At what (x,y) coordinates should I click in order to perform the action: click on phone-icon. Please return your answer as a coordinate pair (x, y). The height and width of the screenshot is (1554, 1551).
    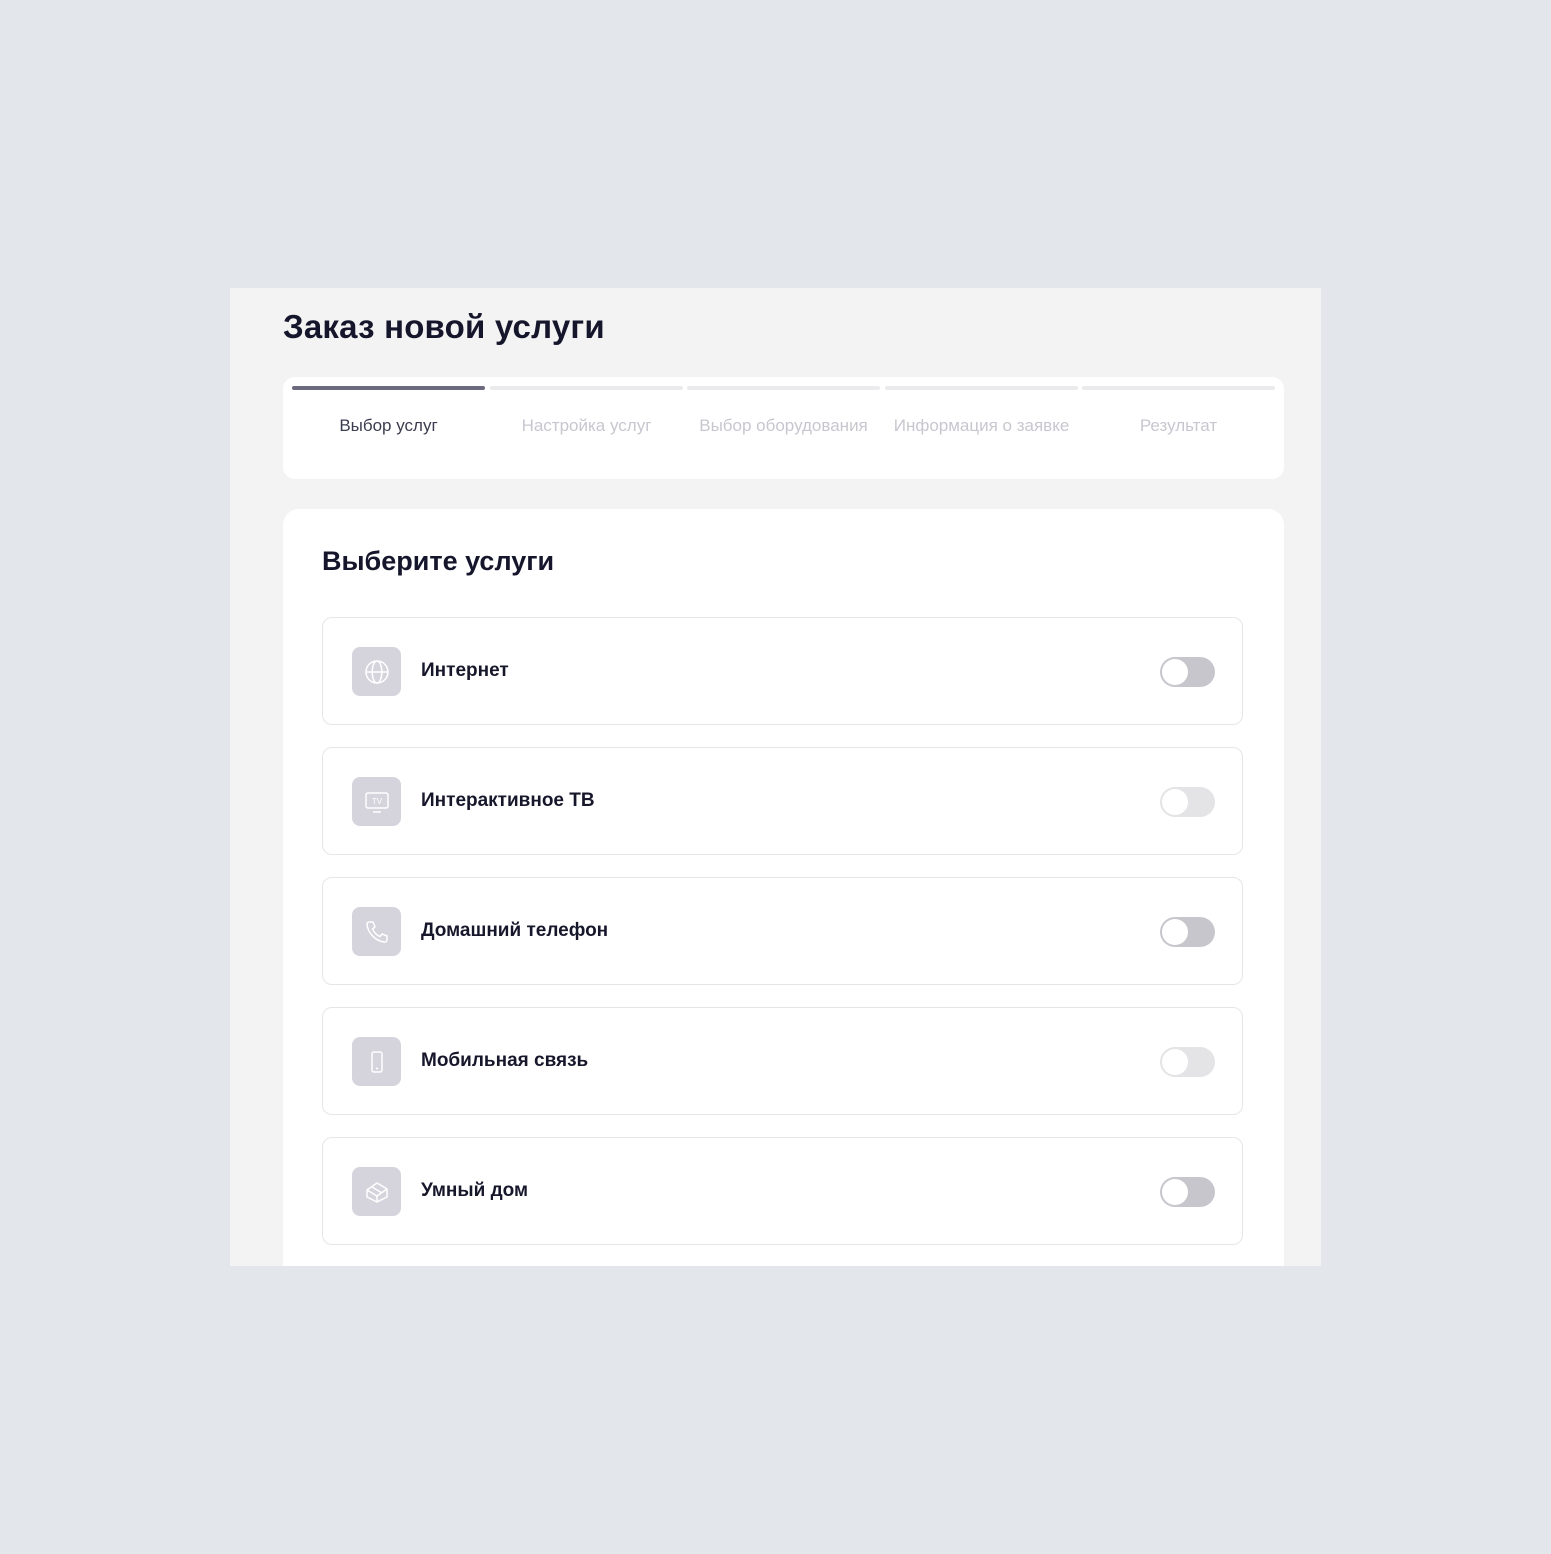
    Looking at the image, I should click on (376, 931).